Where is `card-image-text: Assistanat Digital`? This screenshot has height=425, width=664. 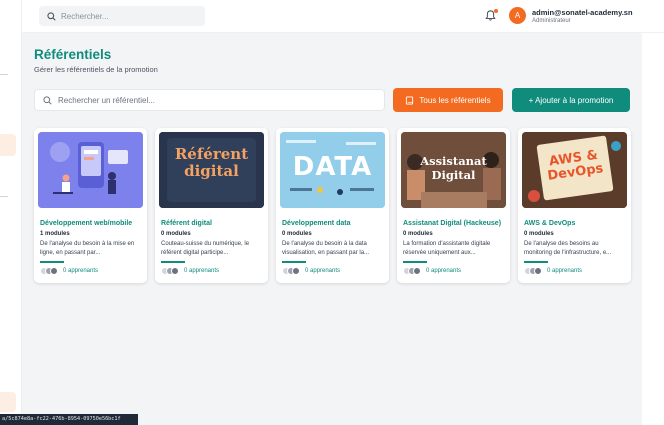
card-image-text: Assistanat Digital is located at coordinates (453, 168).